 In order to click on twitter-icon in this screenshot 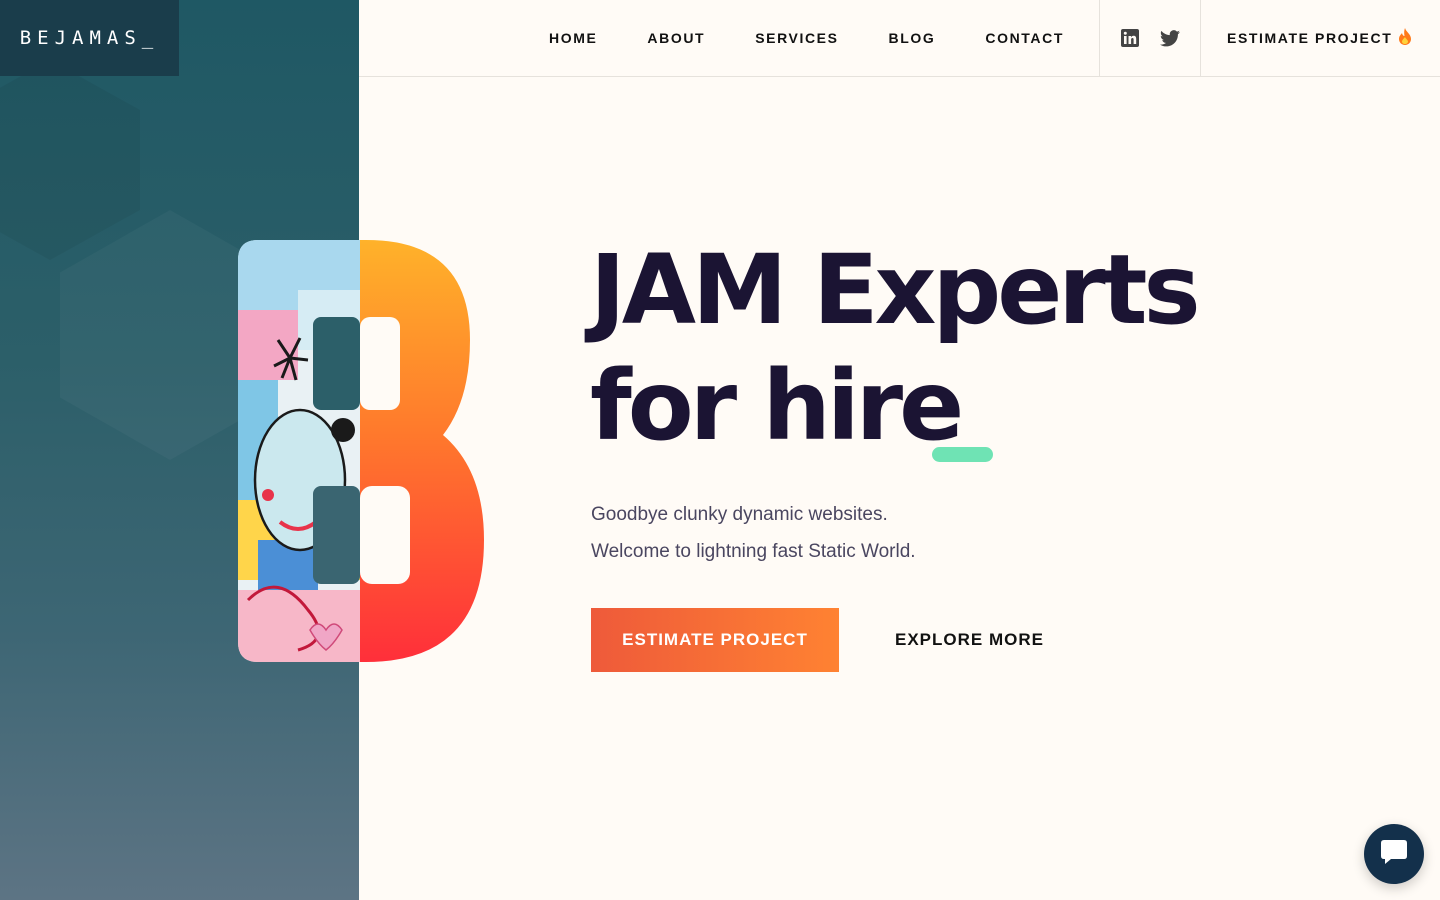, I will do `click(1169, 38)`.